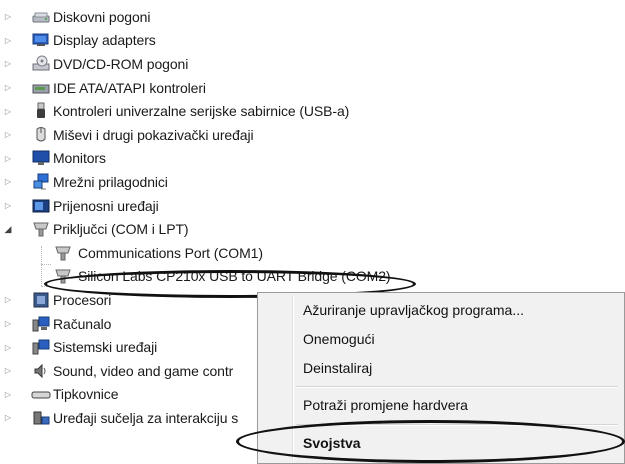  Describe the element at coordinates (339, 339) in the screenshot. I see `menu-item-disable: Onemogući` at that location.